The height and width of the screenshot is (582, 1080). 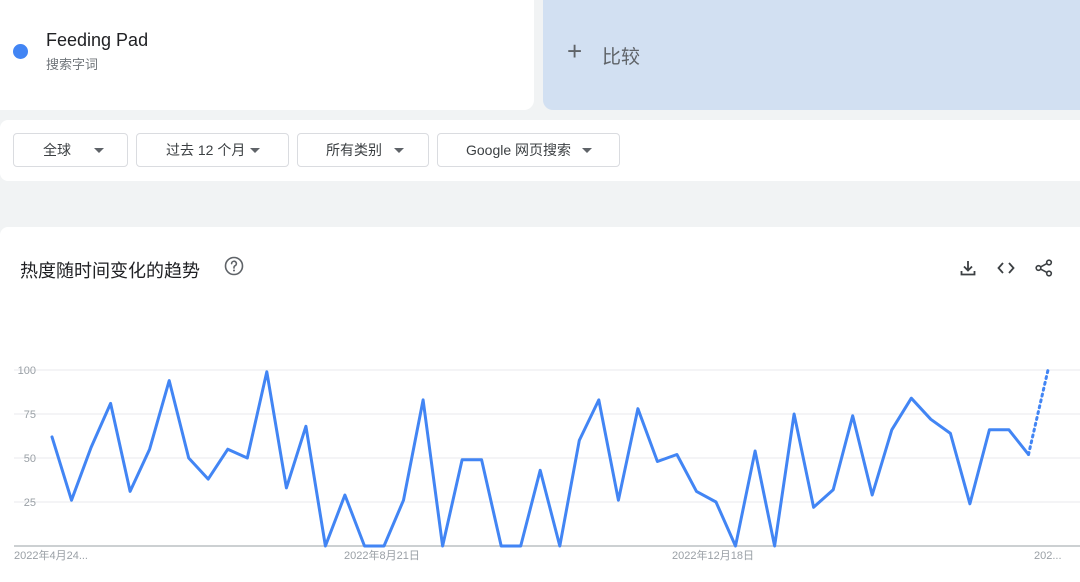 What do you see at coordinates (621, 57) in the screenshot?
I see `compare-label: 比较` at bounding box center [621, 57].